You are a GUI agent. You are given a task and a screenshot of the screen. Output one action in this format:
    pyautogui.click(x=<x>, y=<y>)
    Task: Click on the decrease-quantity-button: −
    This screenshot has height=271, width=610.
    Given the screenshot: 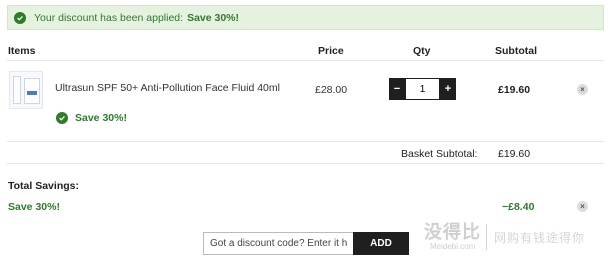 What is the action you would take?
    pyautogui.click(x=397, y=89)
    